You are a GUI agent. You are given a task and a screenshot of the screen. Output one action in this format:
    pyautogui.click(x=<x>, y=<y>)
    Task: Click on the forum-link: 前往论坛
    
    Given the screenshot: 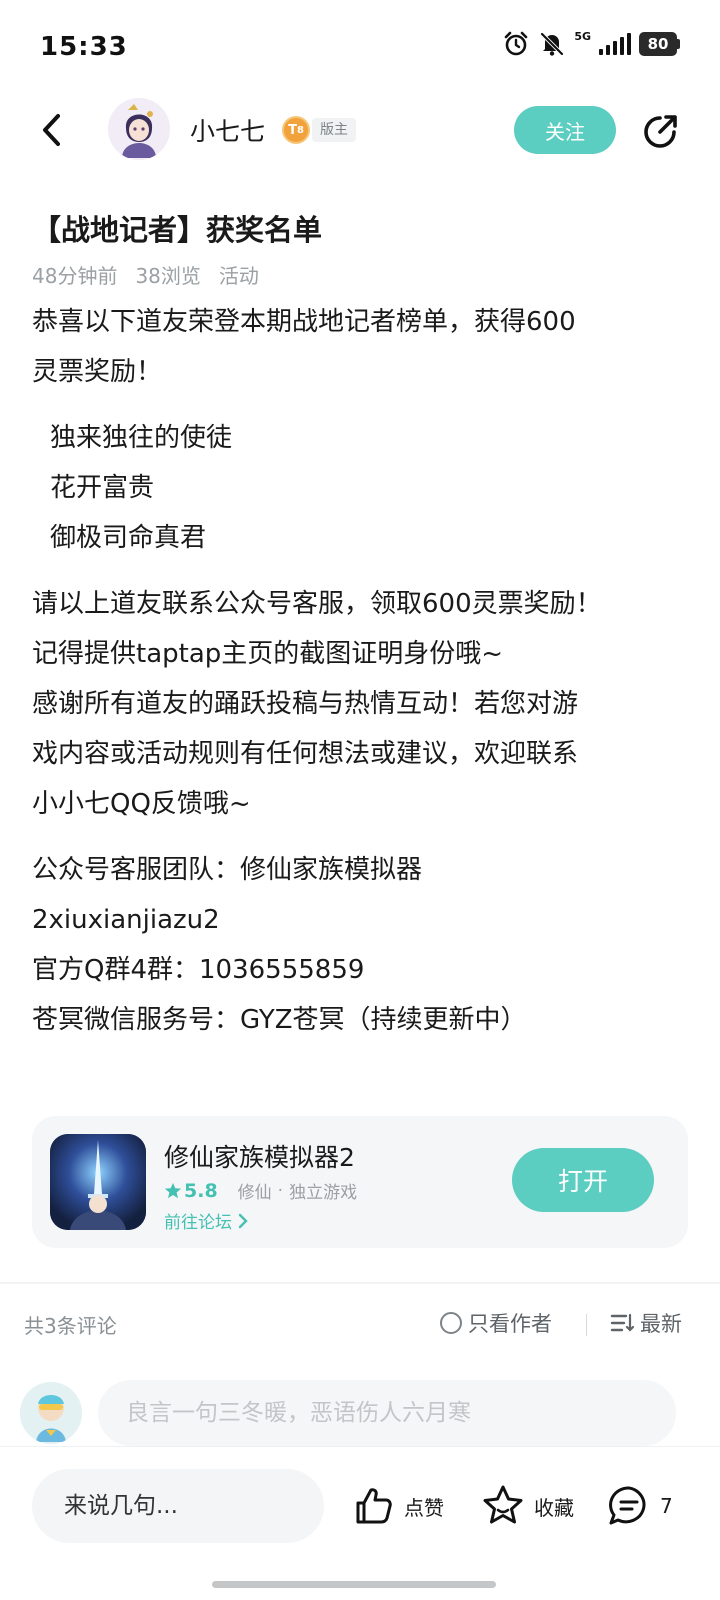 What is the action you would take?
    pyautogui.click(x=207, y=1220)
    